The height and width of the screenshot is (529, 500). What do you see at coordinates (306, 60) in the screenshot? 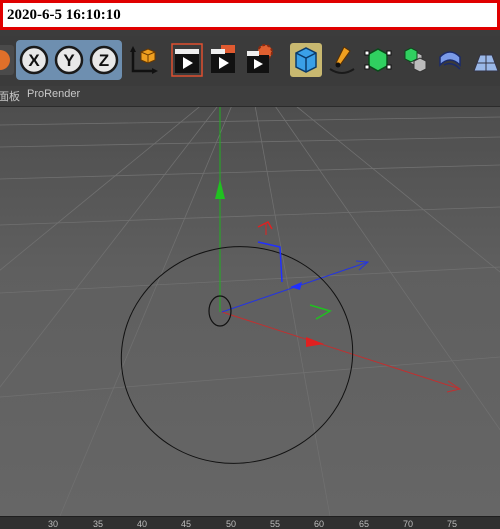
I see `cube-icon` at bounding box center [306, 60].